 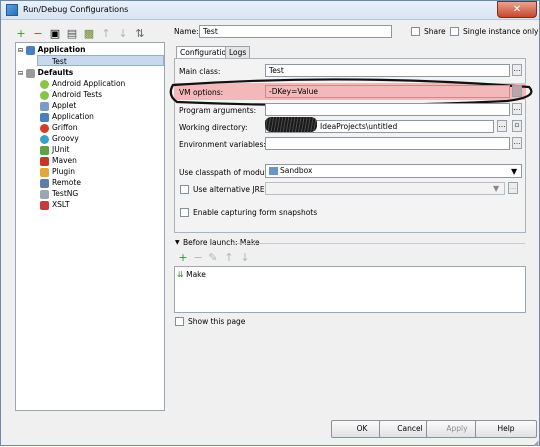 I want to click on vm-options-label: VM options:, so click(x=201, y=92).